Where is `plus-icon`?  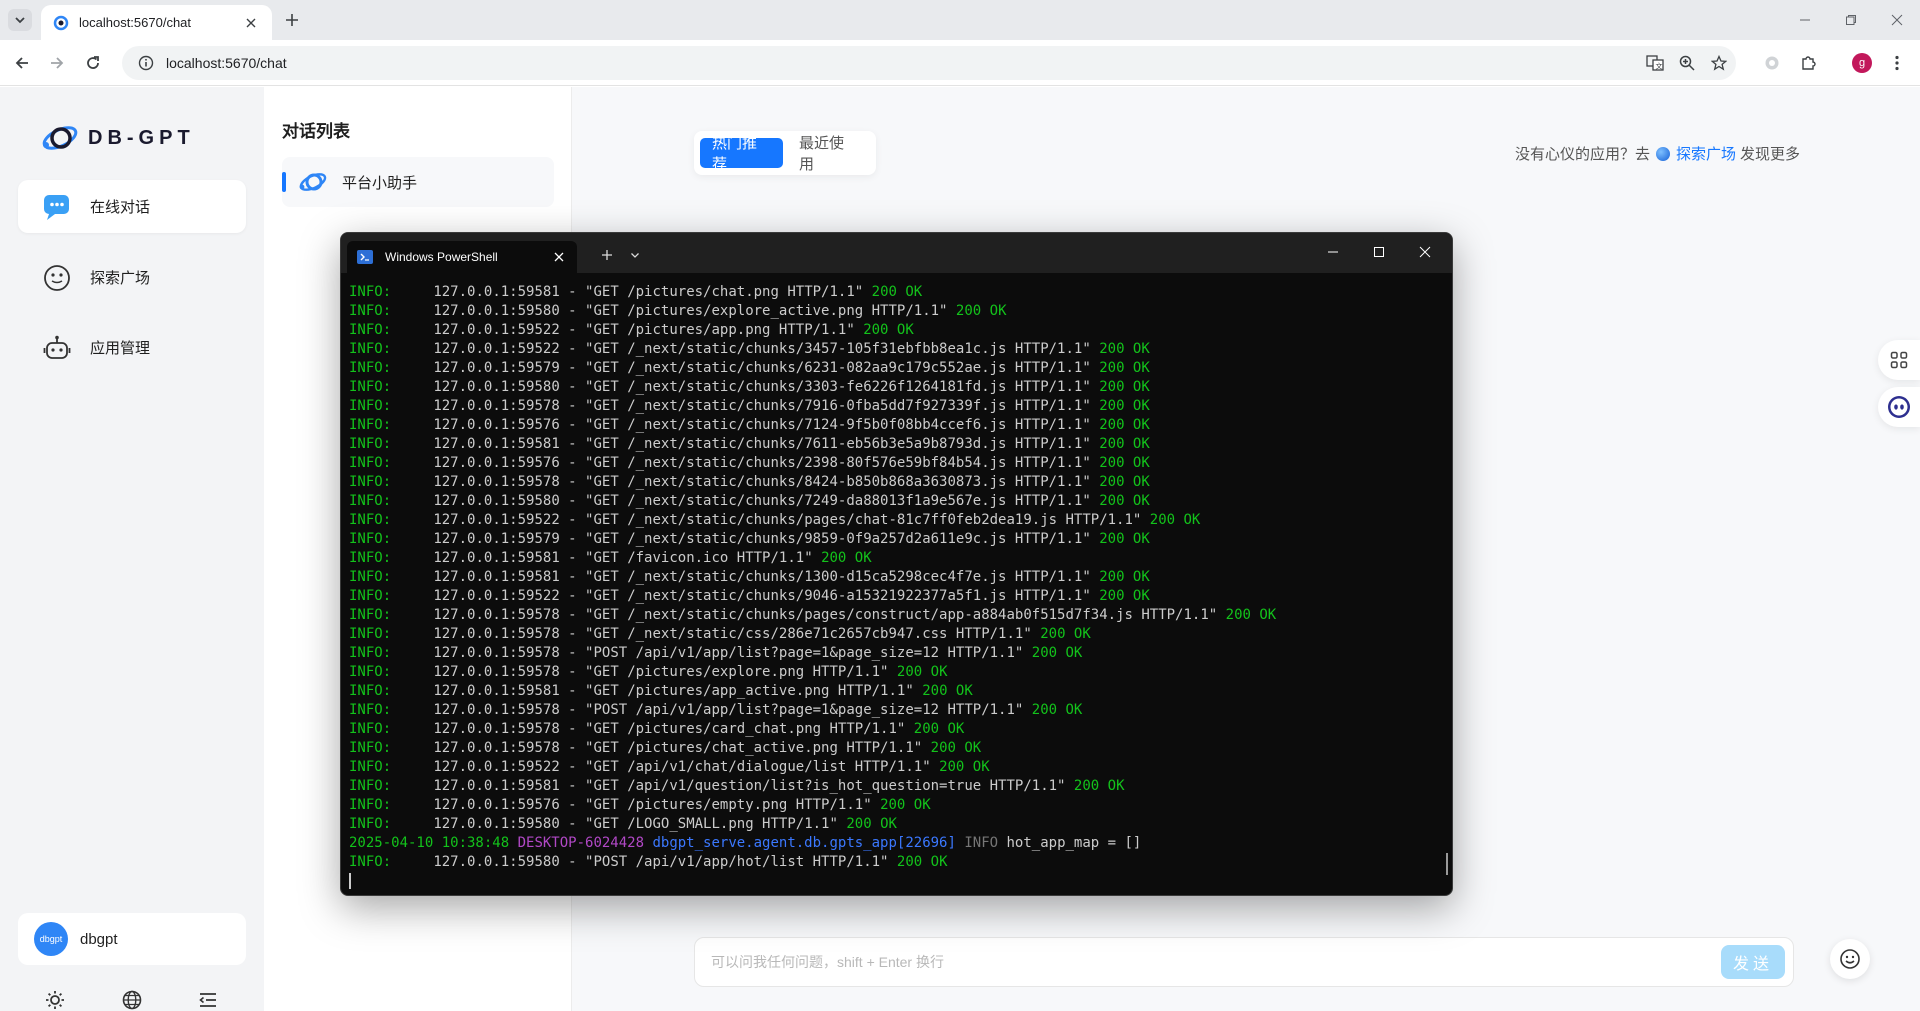
plus-icon is located at coordinates (292, 20).